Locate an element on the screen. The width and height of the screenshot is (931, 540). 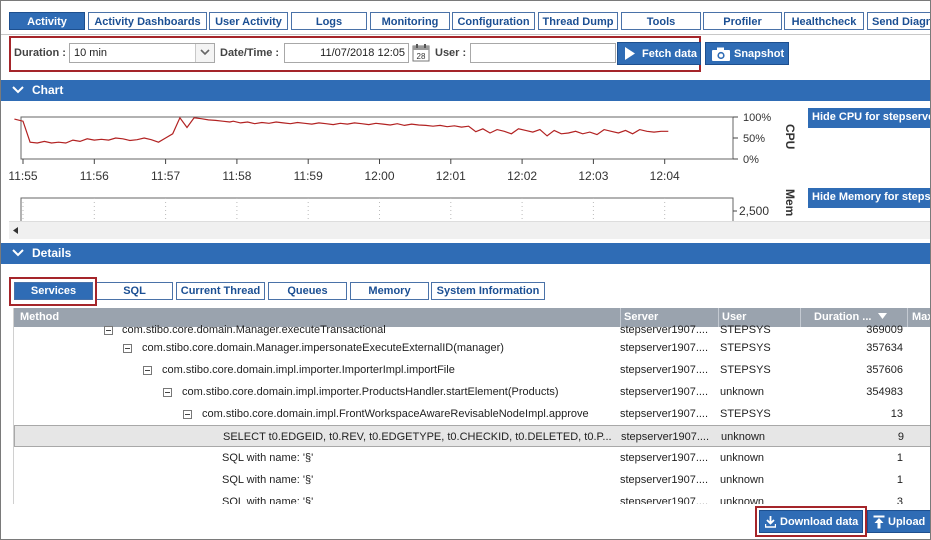
tab-tools: Tools is located at coordinates (661, 21).